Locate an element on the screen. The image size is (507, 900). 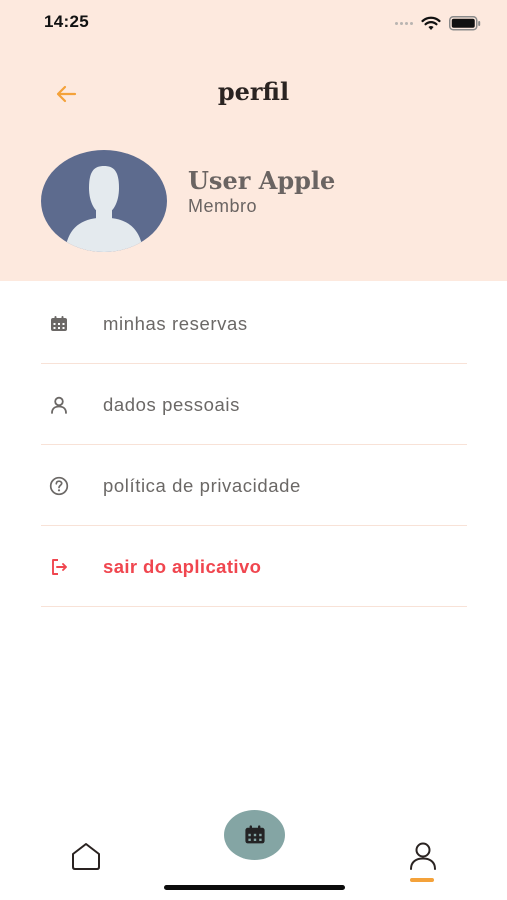
menu-item-politica-de-privacidade: política de privacidade is located at coordinates (254, 485).